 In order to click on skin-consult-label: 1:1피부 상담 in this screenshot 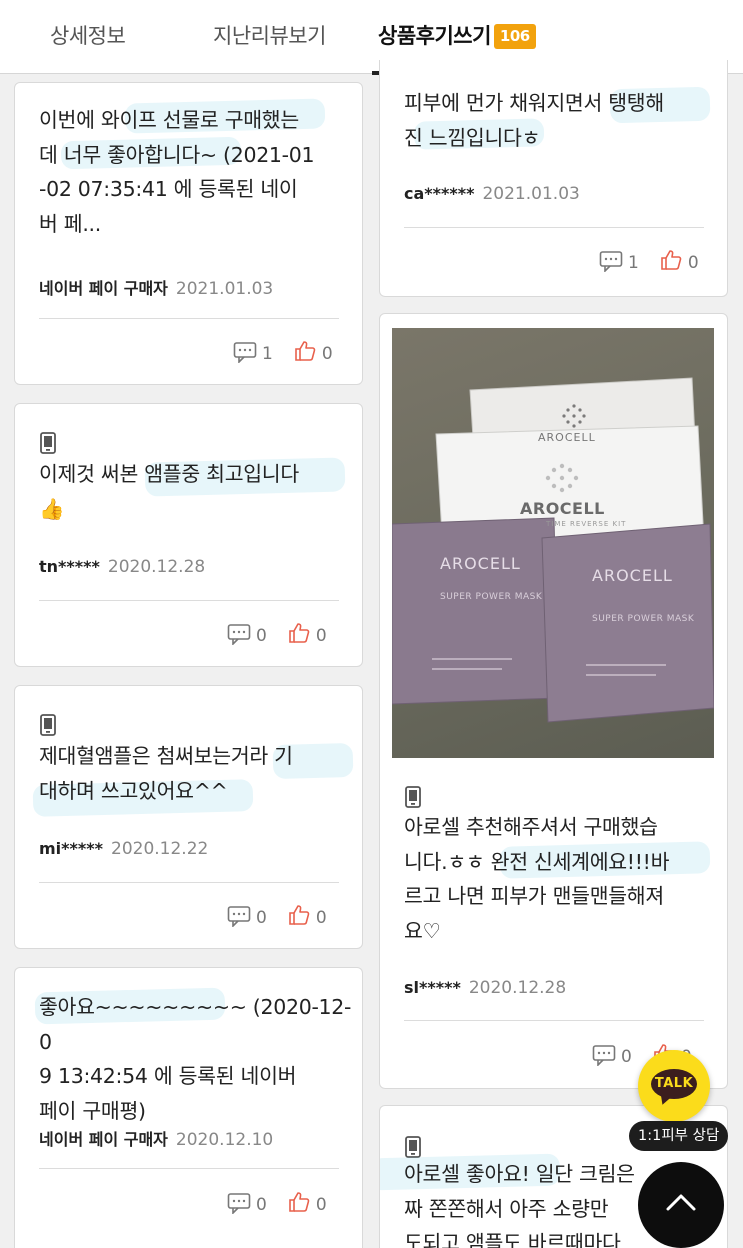, I will do `click(679, 1136)`.